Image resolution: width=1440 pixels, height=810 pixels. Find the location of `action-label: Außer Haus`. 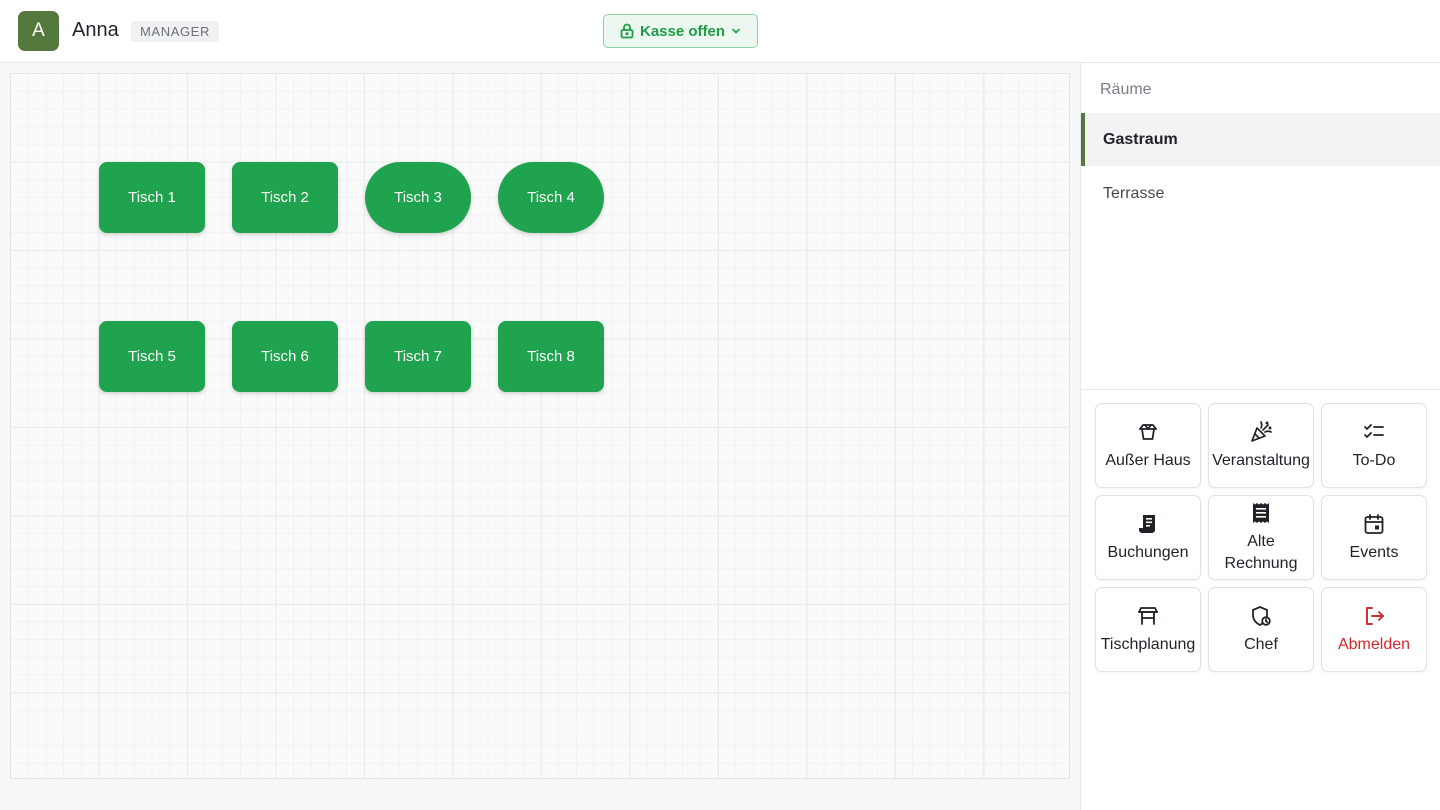

action-label: Außer Haus is located at coordinates (1148, 460).